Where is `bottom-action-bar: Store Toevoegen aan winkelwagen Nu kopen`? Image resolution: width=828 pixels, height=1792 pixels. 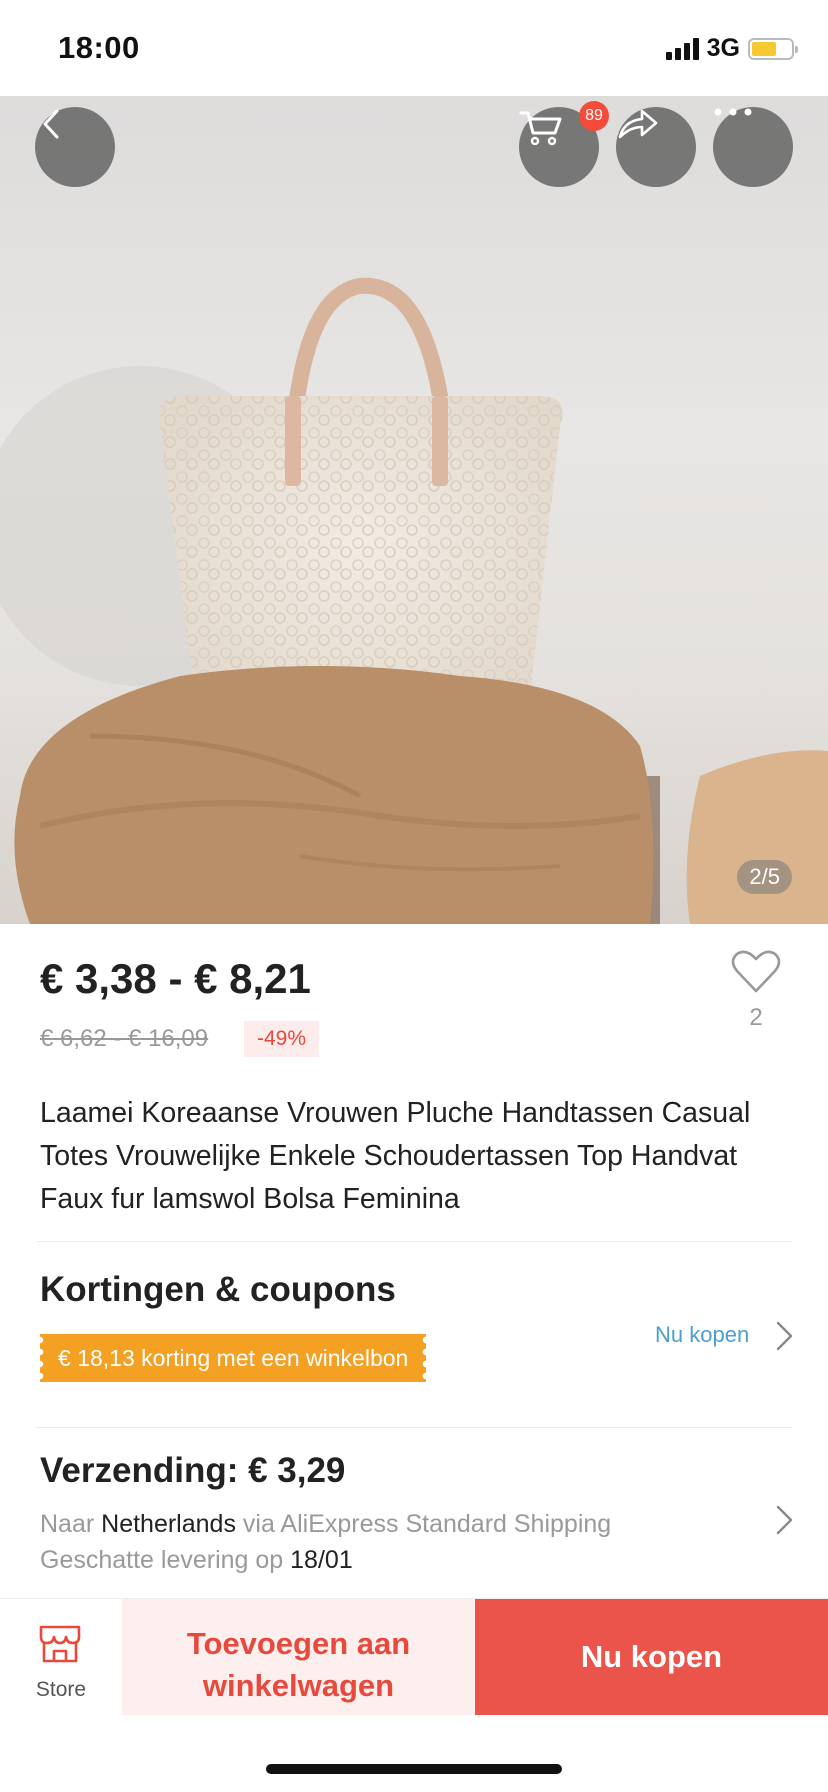 bottom-action-bar: Store Toevoegen aan winkelwagen Nu kopen is located at coordinates (414, 1658).